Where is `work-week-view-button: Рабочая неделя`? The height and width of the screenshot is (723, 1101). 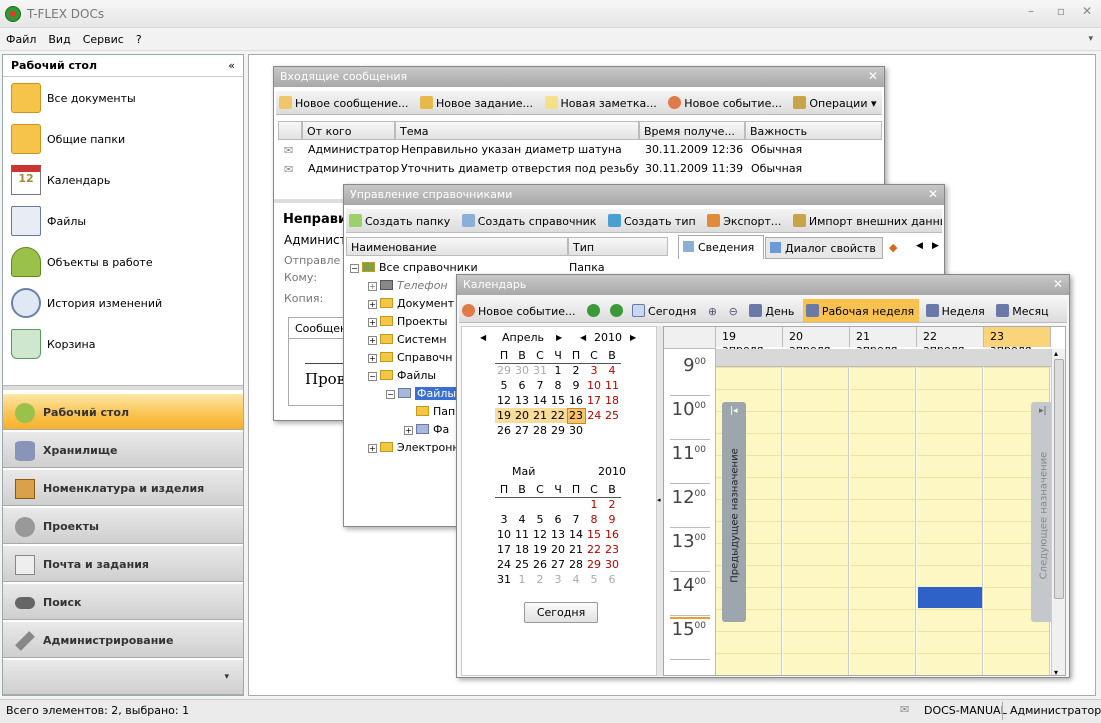
work-week-view-button: Рабочая неделя is located at coordinates (861, 310).